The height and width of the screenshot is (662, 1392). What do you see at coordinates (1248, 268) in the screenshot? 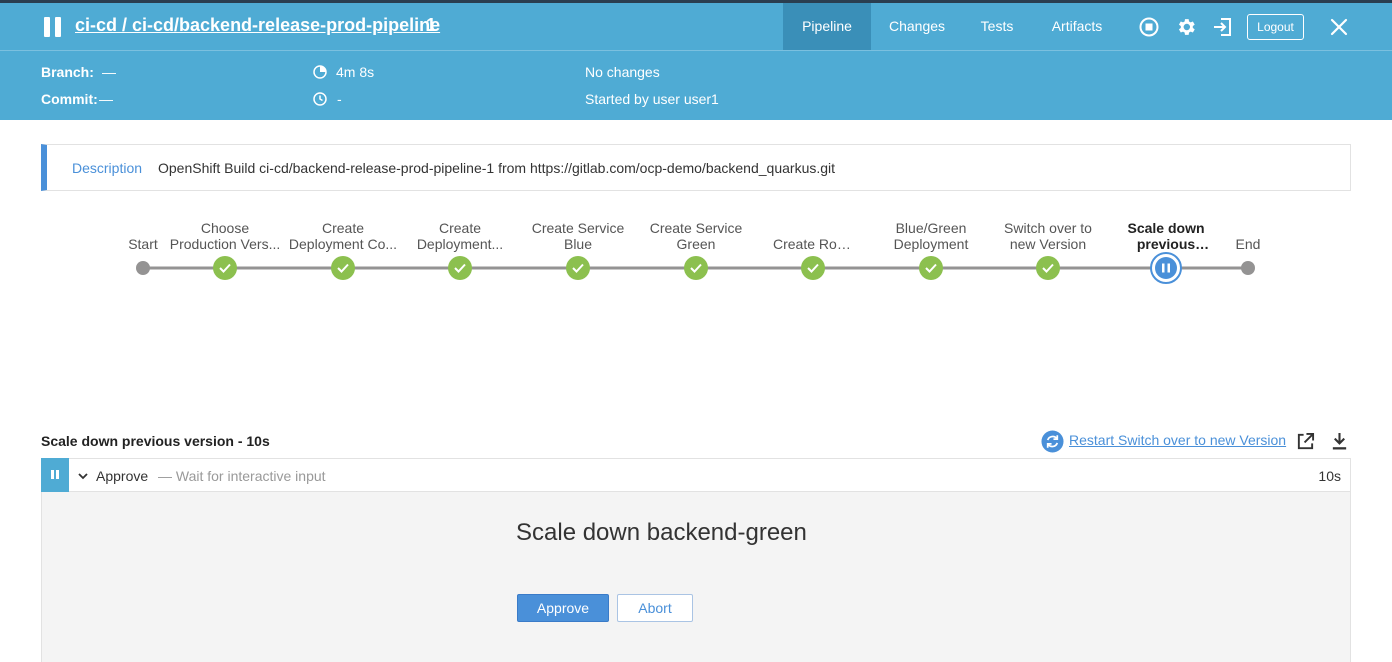
I see `end-node` at bounding box center [1248, 268].